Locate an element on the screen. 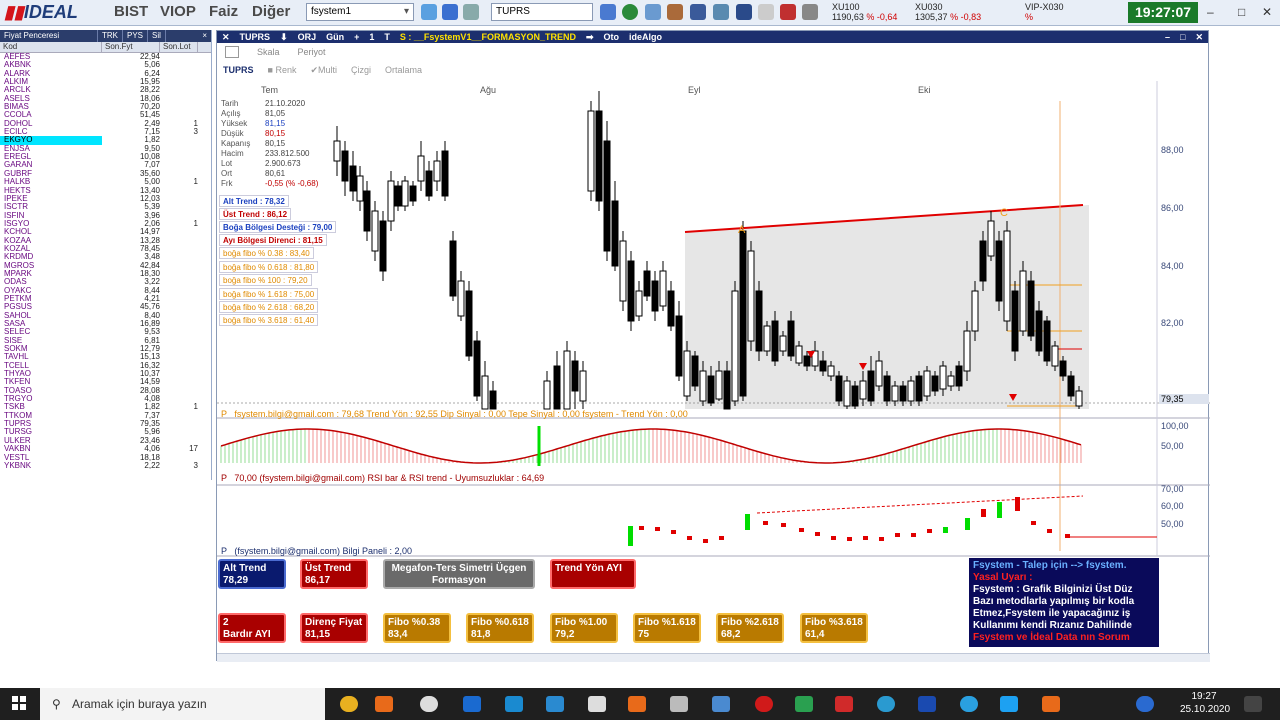 The height and width of the screenshot is (720, 1280). col-son-lot: Son.Lot is located at coordinates (179, 47).